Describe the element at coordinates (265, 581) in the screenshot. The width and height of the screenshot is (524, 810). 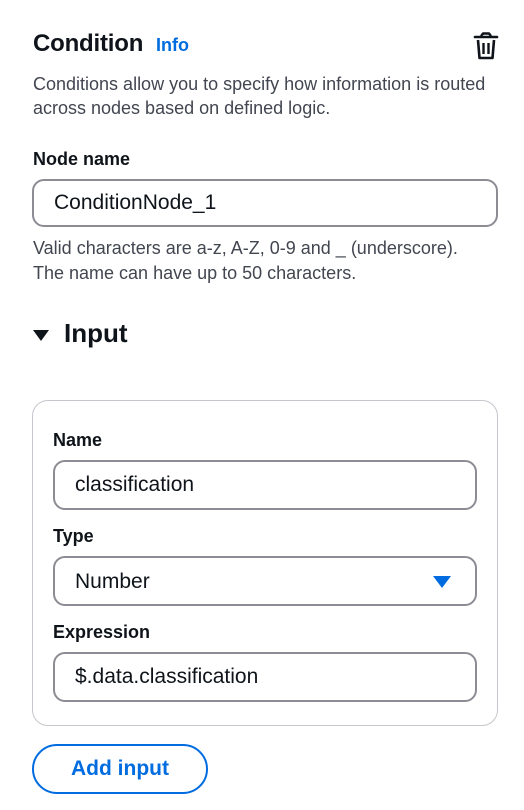
I see `input-type-select: Number` at that location.